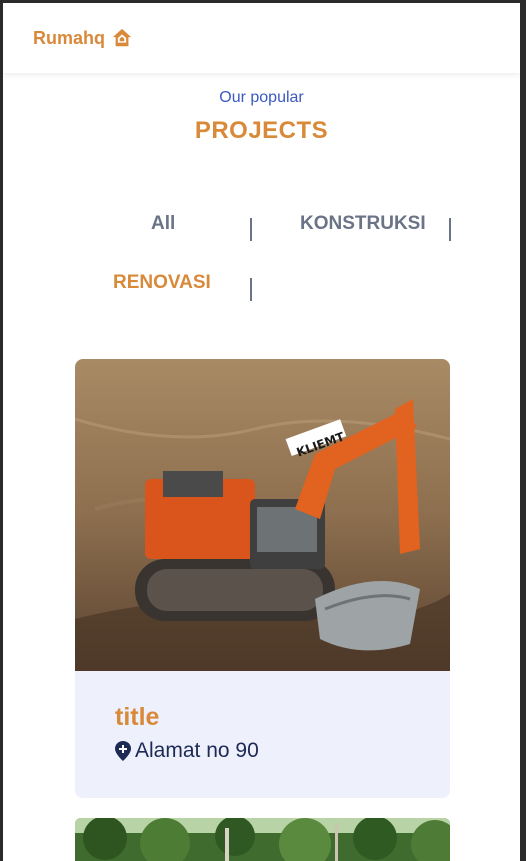  What do you see at coordinates (69, 37) in the screenshot?
I see `brand-name: Rumahq` at bounding box center [69, 37].